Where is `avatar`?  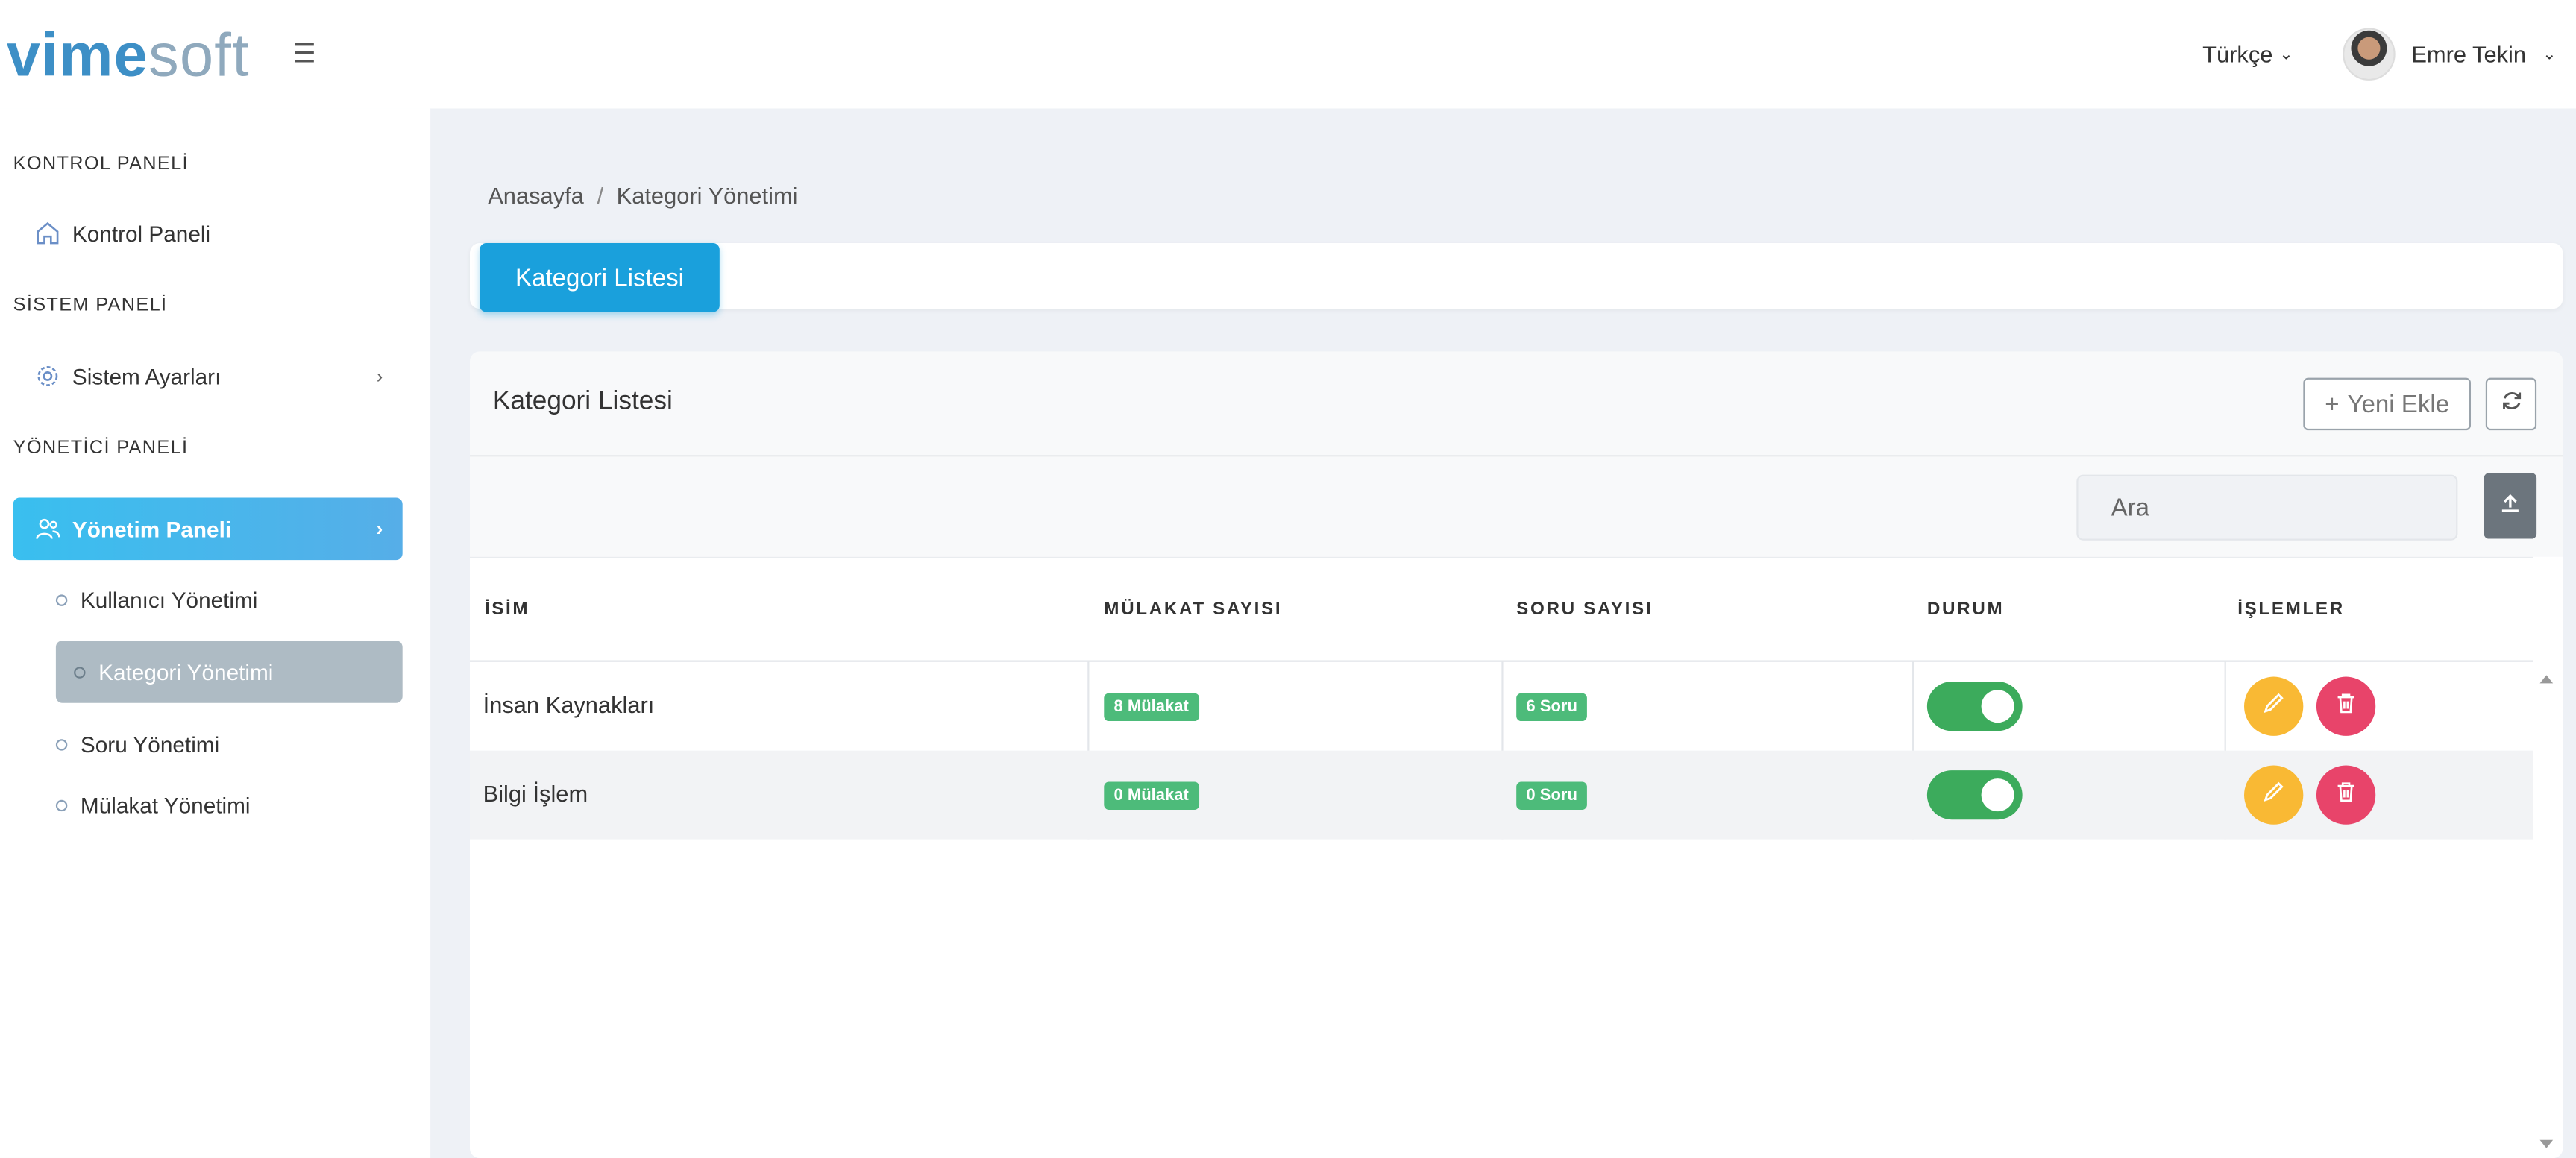 avatar is located at coordinates (2369, 54).